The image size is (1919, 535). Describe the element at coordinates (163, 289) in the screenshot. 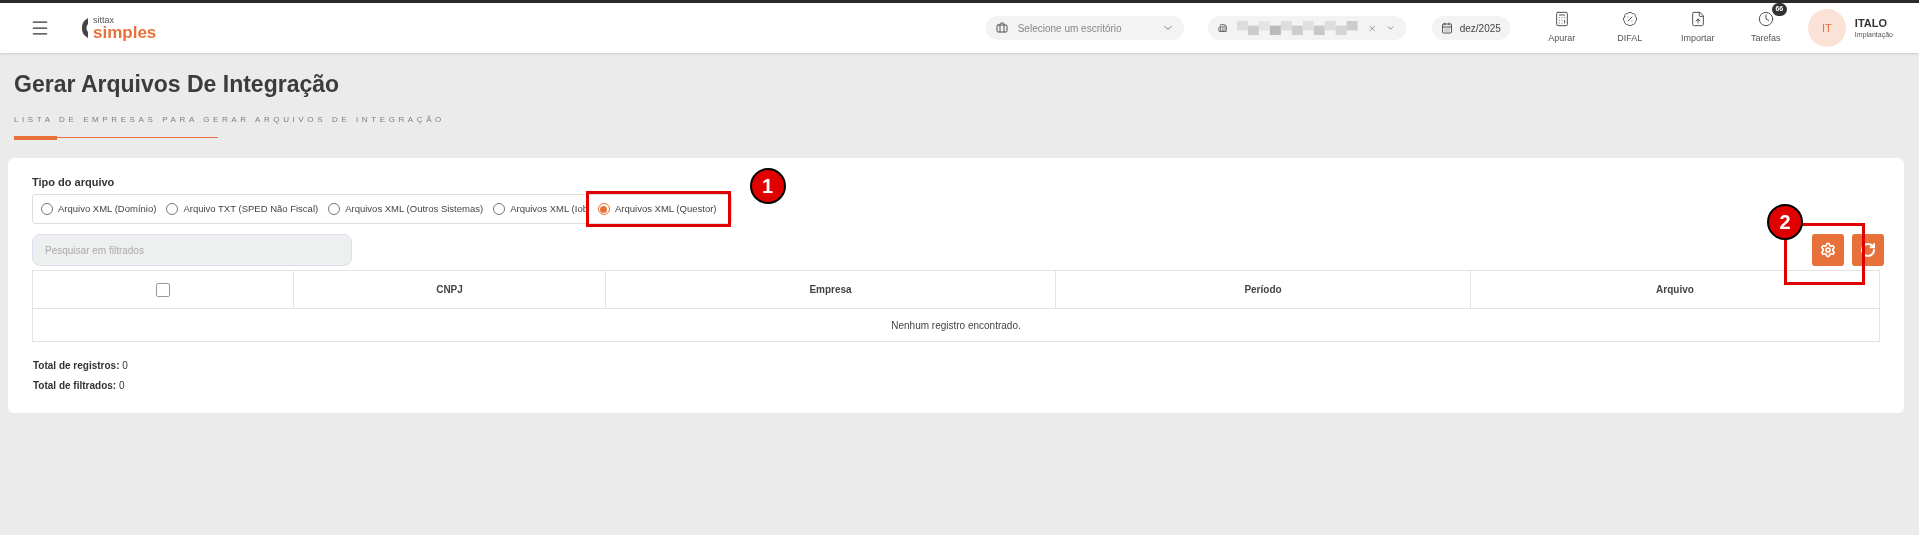

I see `select-all-checkbox` at that location.